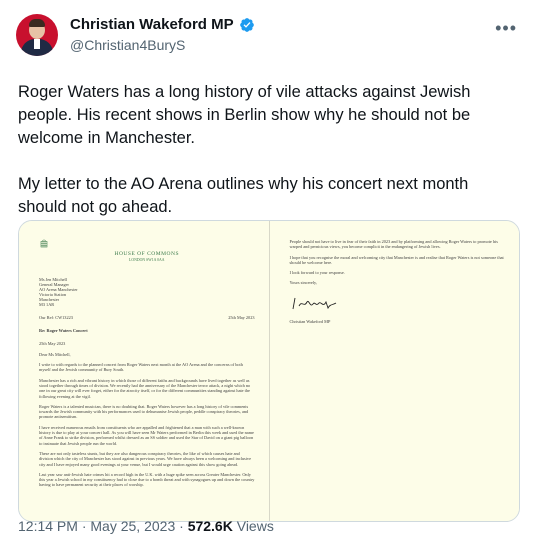  What do you see at coordinates (55, 354) in the screenshot?
I see `salutation: Dear Ms Mitchell,` at bounding box center [55, 354].